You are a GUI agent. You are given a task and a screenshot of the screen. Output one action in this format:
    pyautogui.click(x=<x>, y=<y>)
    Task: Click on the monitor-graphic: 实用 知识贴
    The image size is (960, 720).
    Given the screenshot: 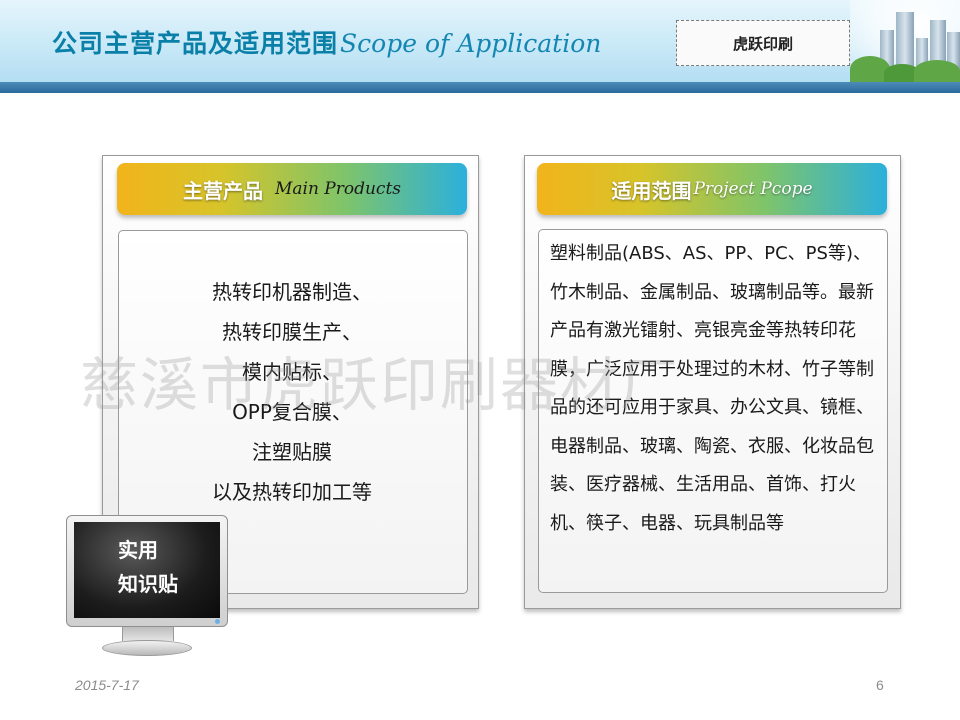 What is the action you would take?
    pyautogui.click(x=147, y=586)
    